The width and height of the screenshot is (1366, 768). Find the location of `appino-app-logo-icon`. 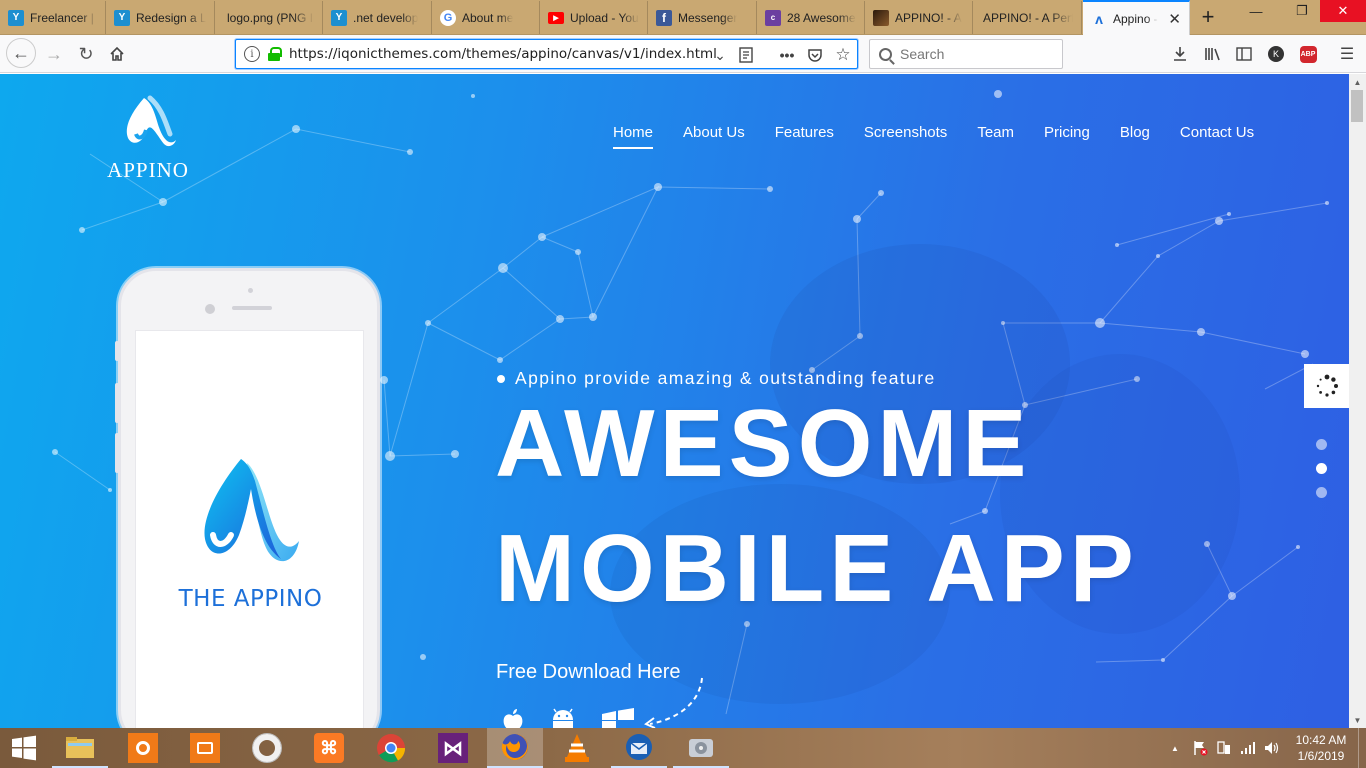

appino-app-logo-icon is located at coordinates (251, 510).